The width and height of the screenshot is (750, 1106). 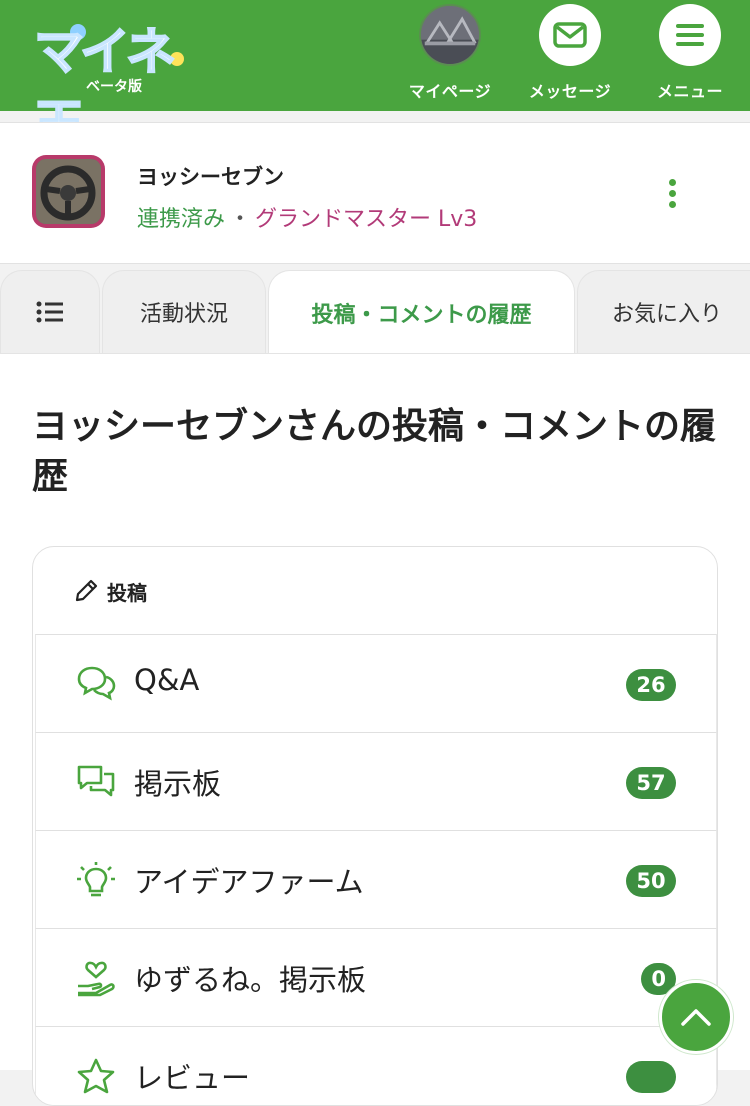 What do you see at coordinates (570, 91) in the screenshot?
I see `nav-messages-label: メッセージ` at bounding box center [570, 91].